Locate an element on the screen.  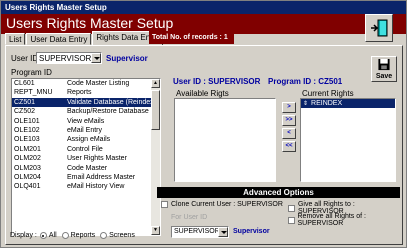
exit-button is located at coordinates (379, 28).